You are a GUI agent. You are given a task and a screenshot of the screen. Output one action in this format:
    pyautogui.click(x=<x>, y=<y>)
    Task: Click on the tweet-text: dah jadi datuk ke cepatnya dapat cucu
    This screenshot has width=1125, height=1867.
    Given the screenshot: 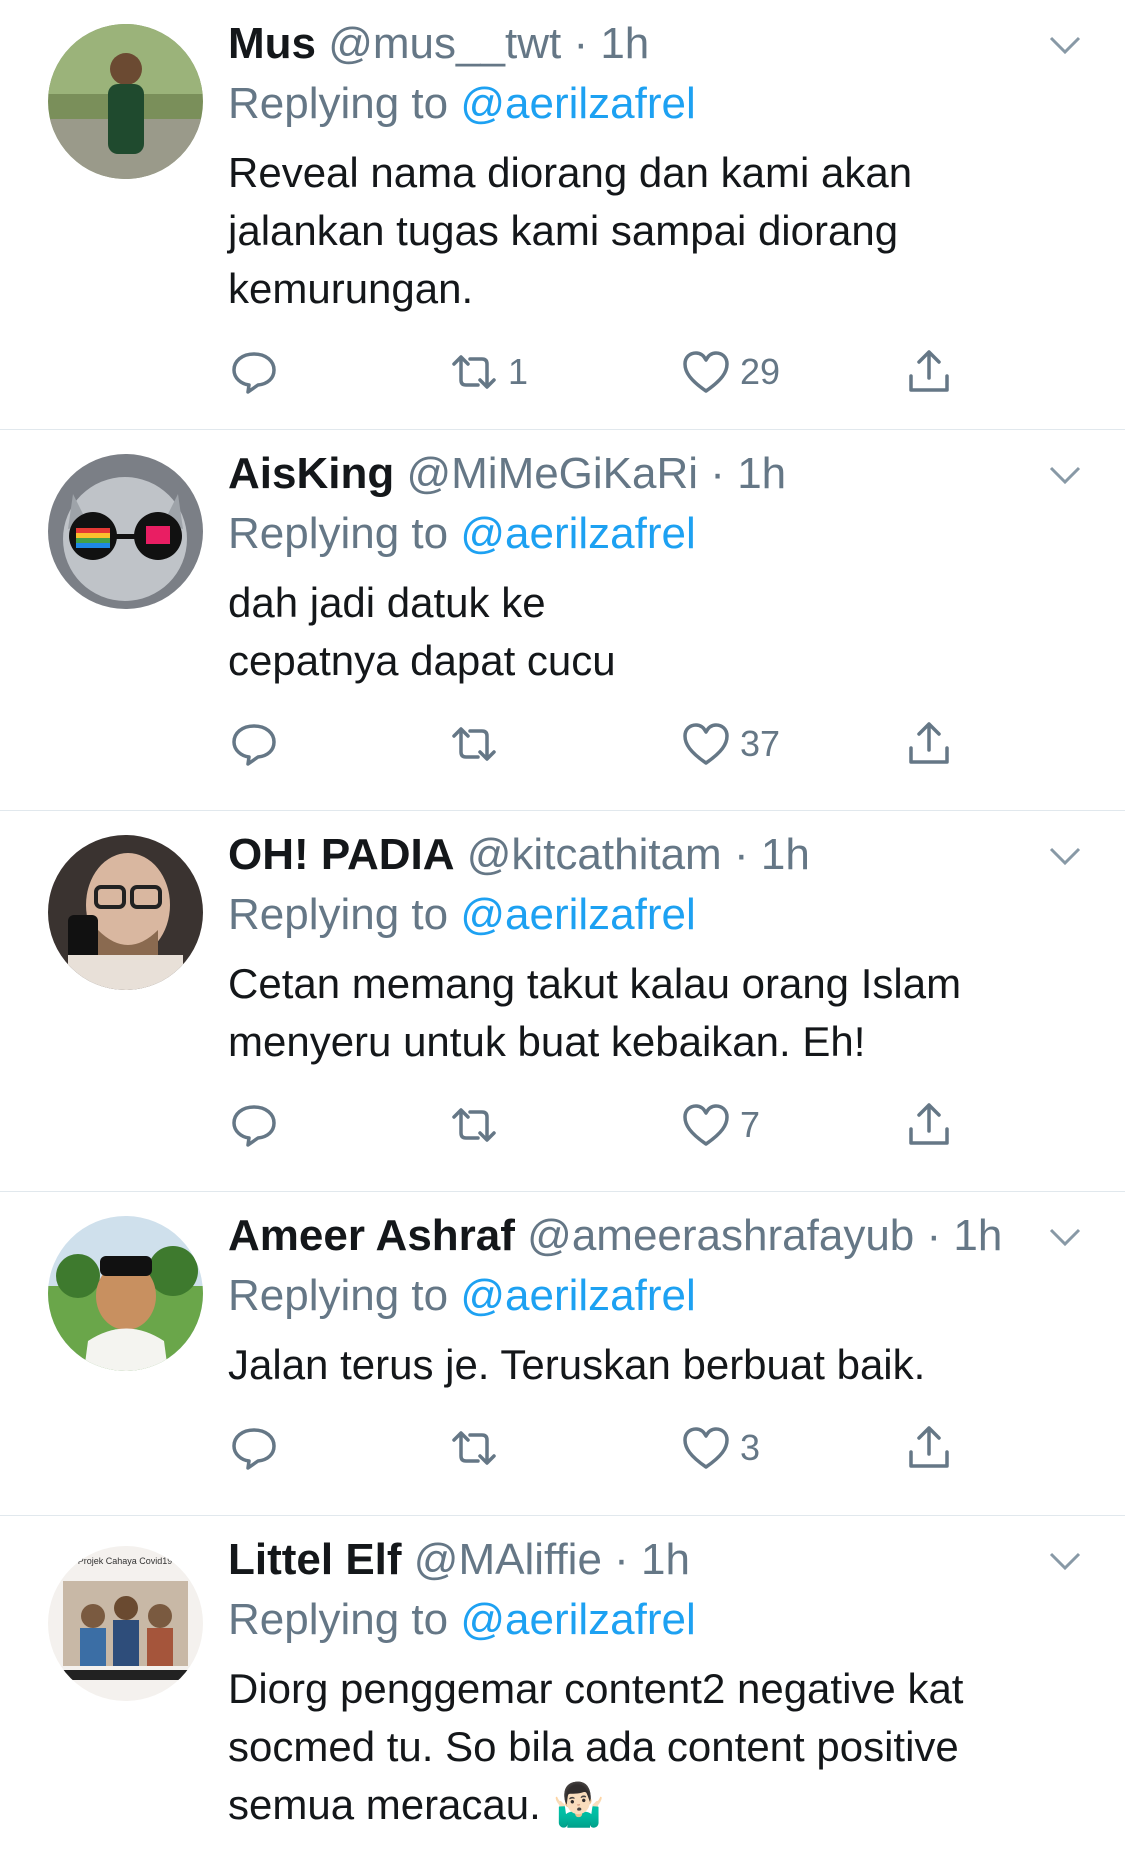 What is the action you would take?
    pyautogui.click(x=646, y=632)
    